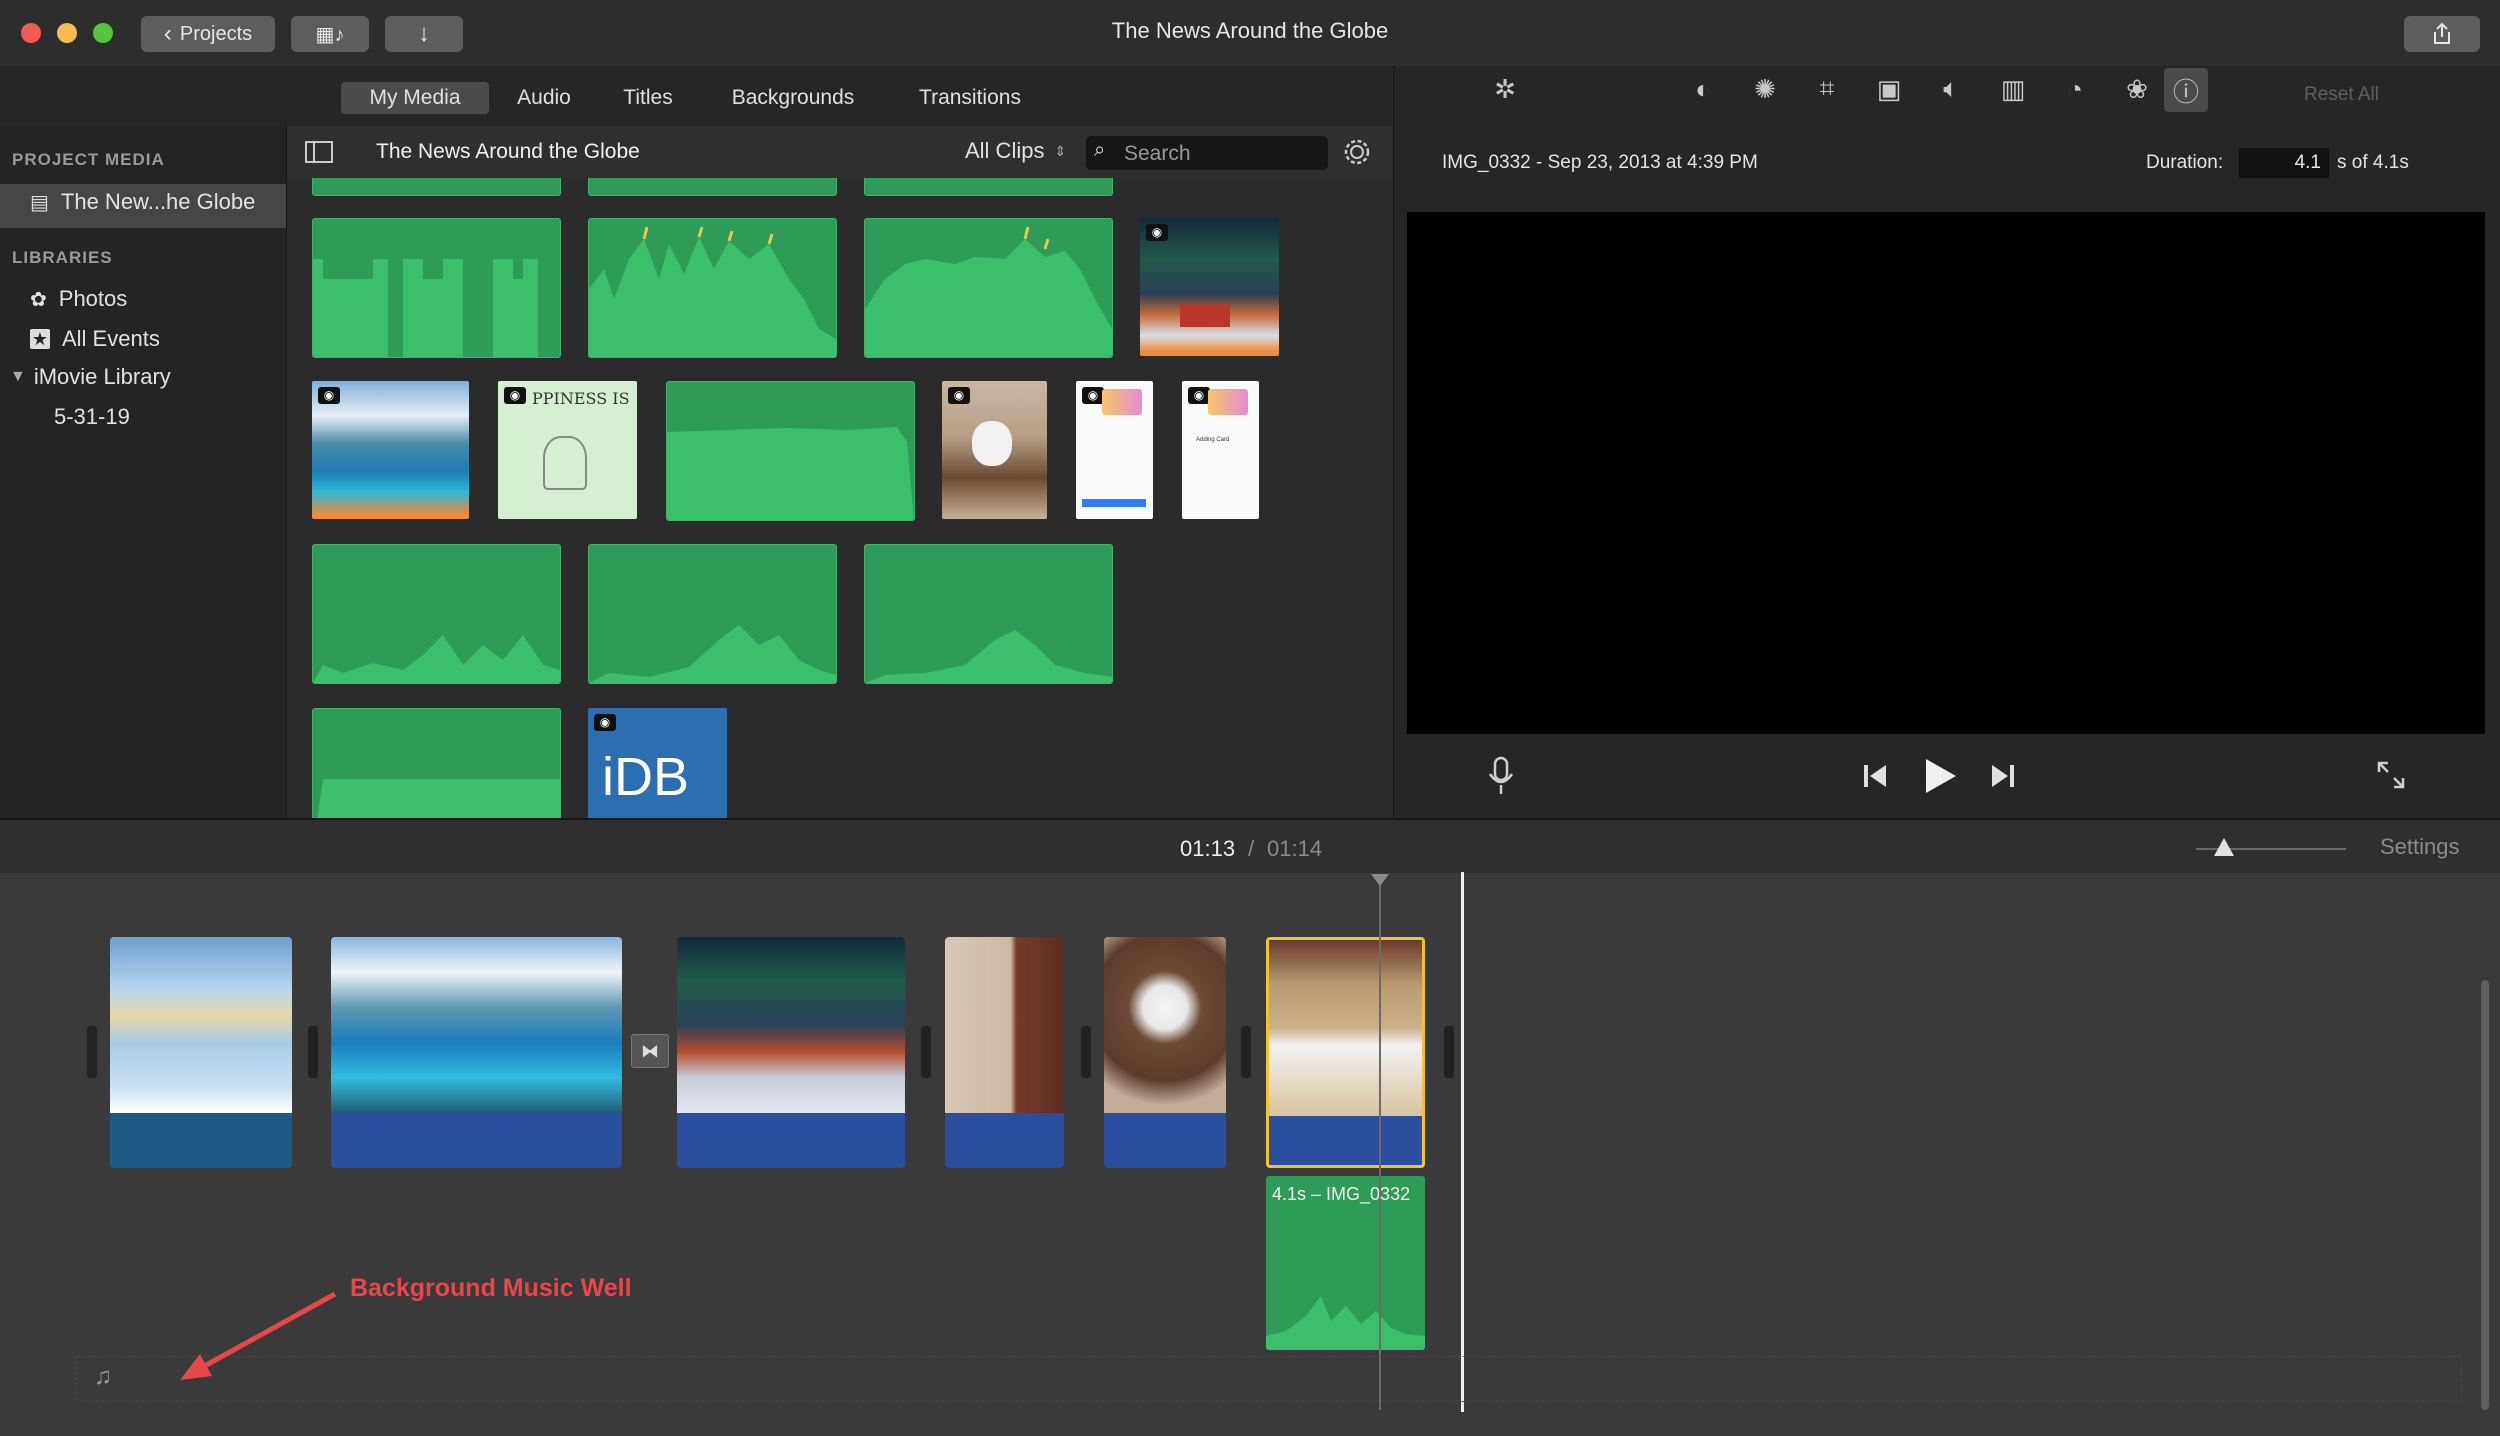  Describe the element at coordinates (1951, 89) in the screenshot. I see `volume-icon: 🔈︎` at that location.